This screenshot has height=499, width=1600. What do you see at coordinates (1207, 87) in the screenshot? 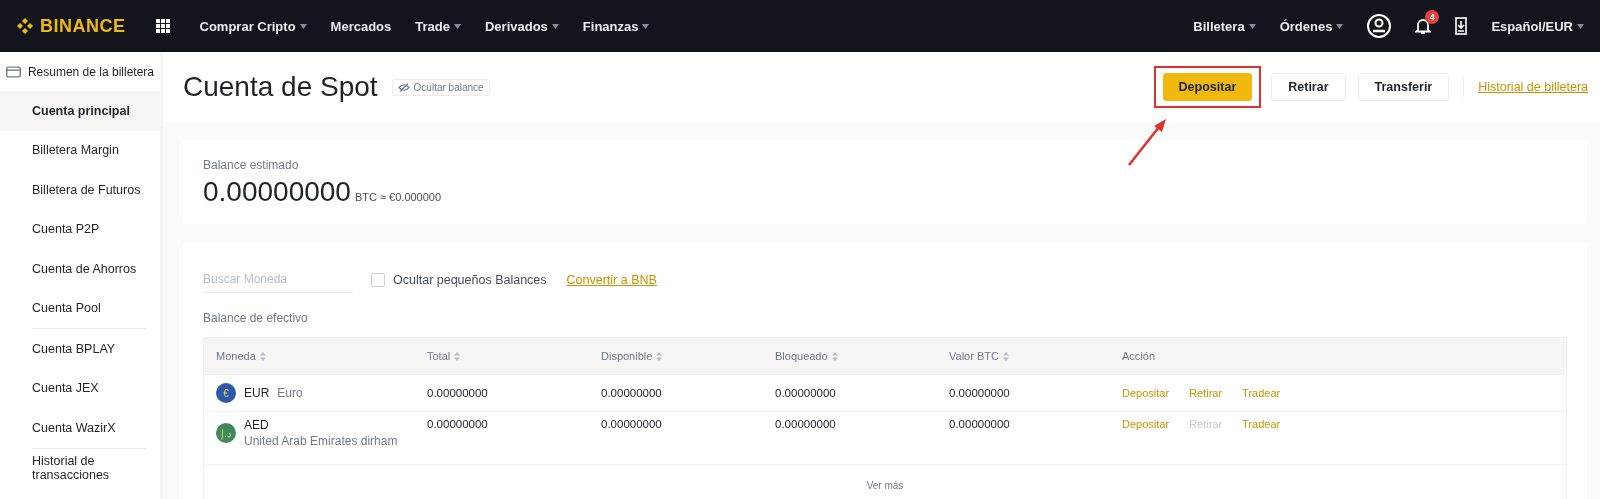
I see `deposit-button: Depositar` at bounding box center [1207, 87].